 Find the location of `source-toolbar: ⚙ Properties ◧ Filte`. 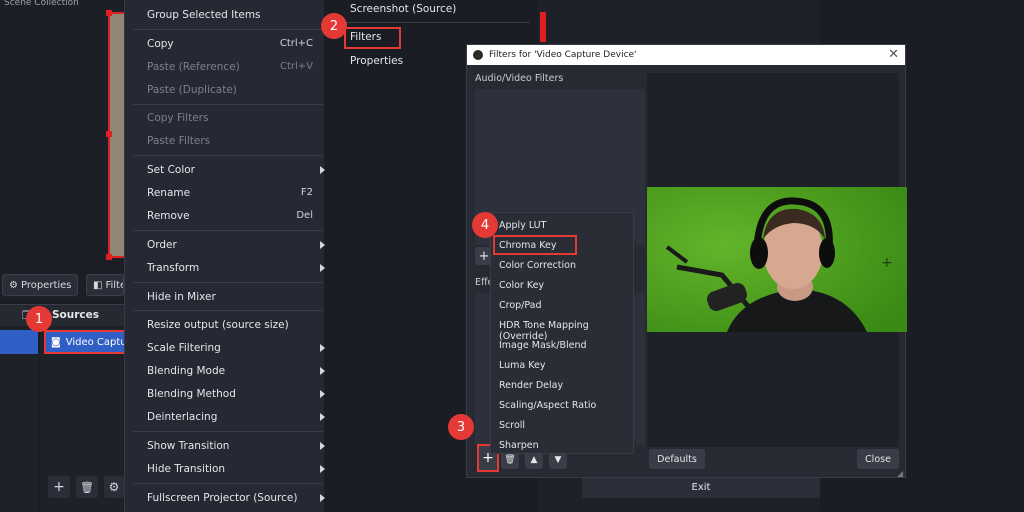

source-toolbar: ⚙ Properties ◧ Filte is located at coordinates (62, 285).